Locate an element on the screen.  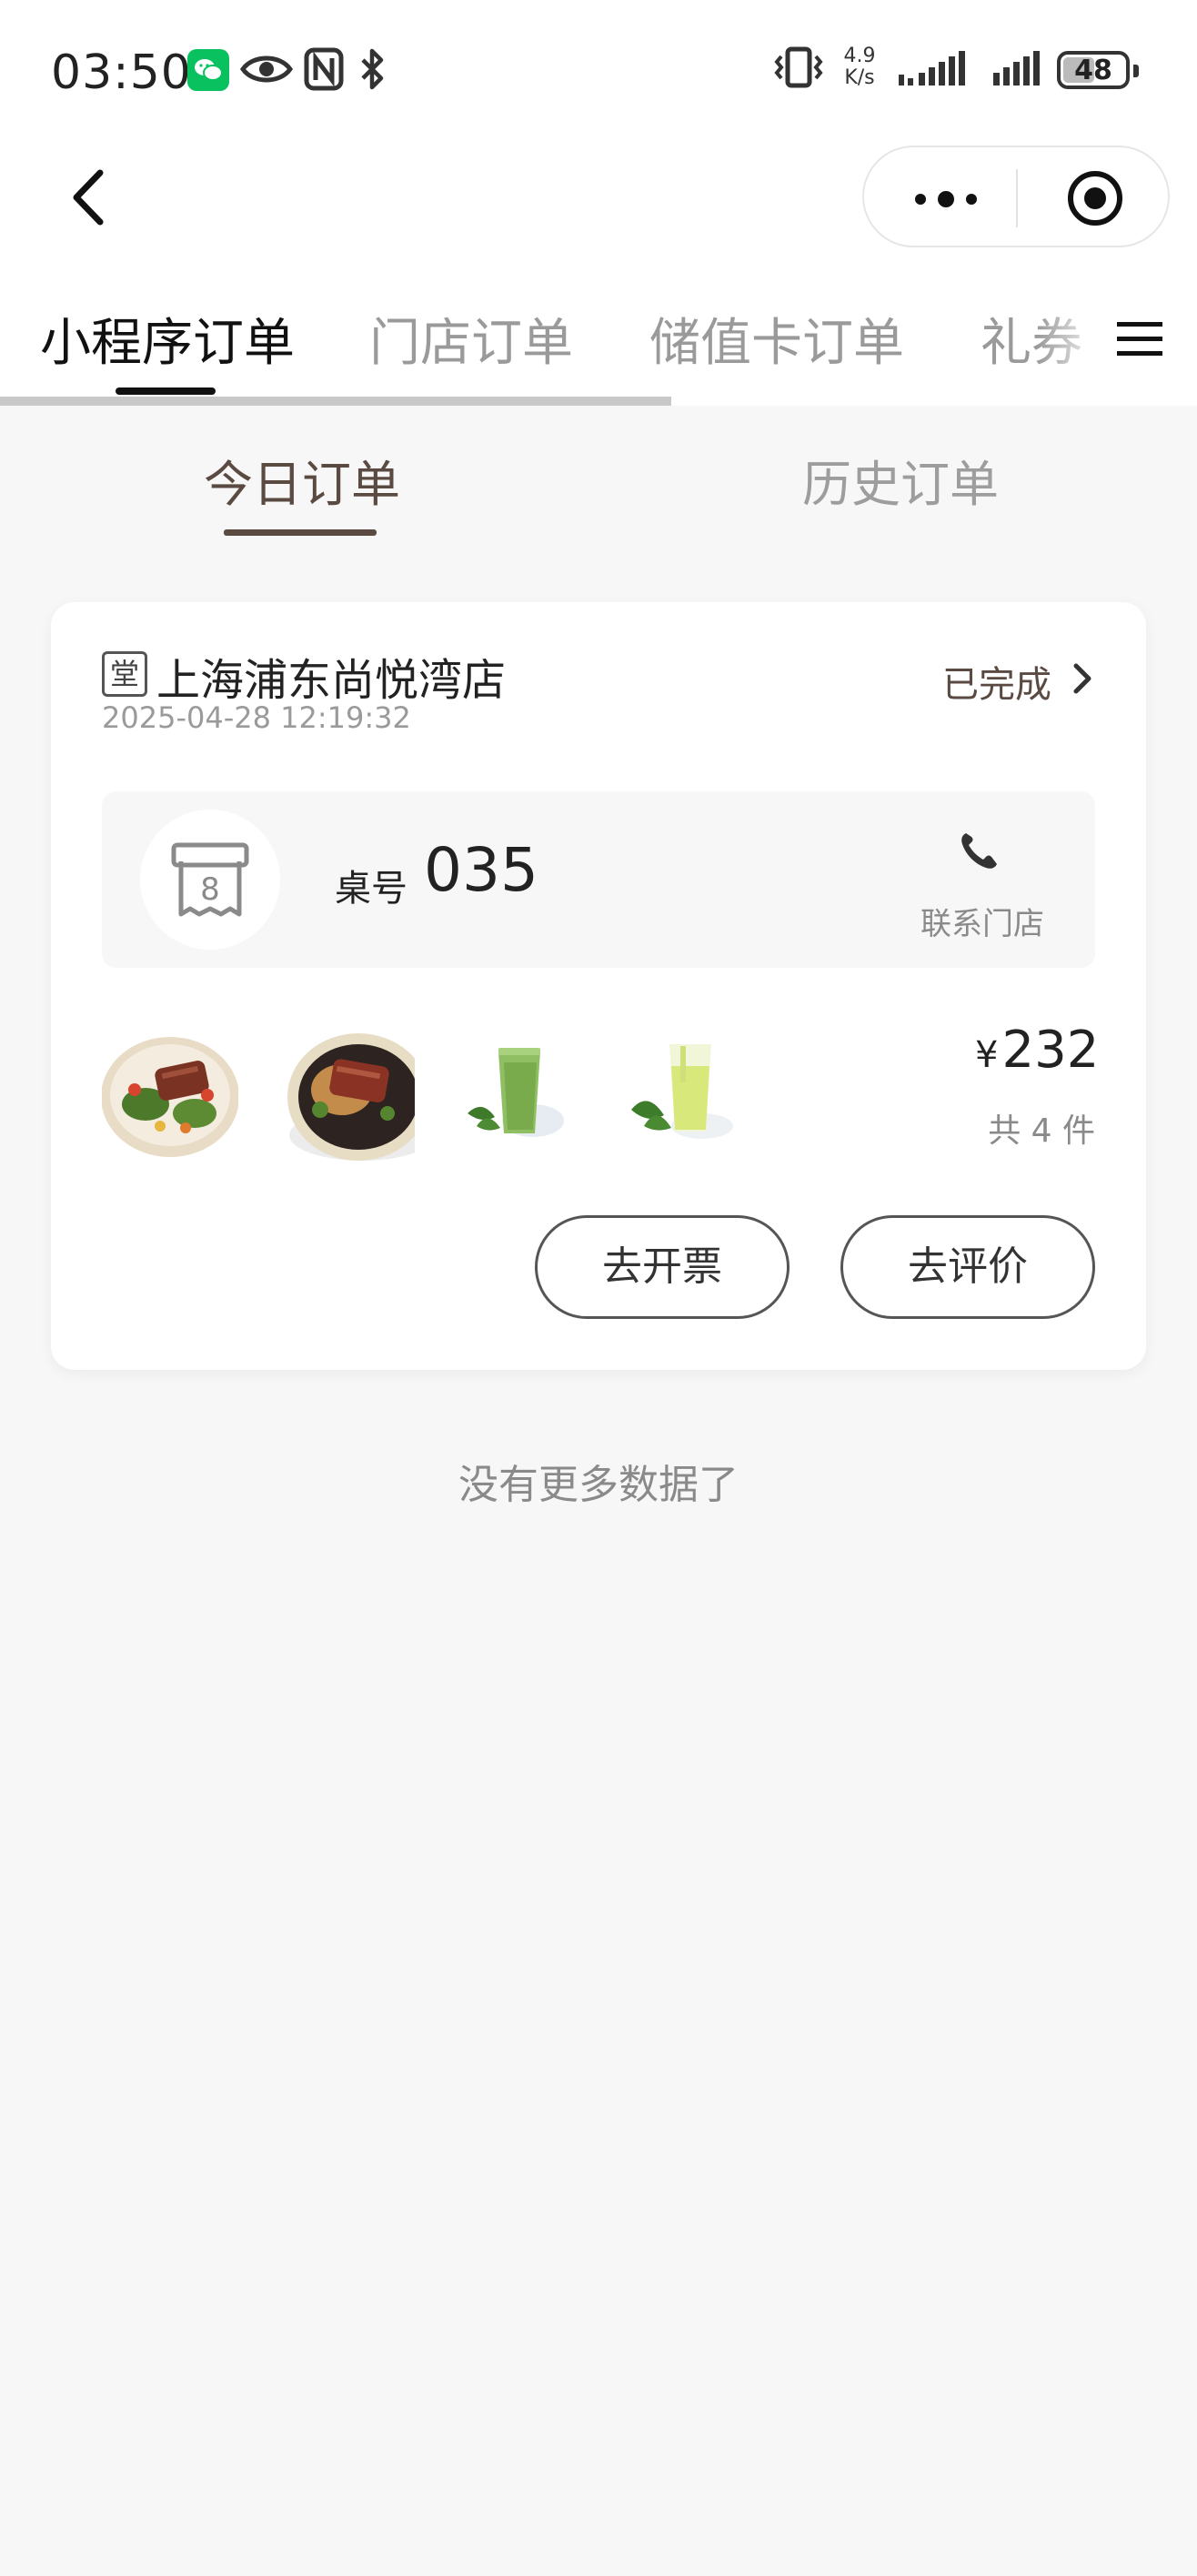
table-info: 8 桌号 035 联系门店 is located at coordinates (598, 879).